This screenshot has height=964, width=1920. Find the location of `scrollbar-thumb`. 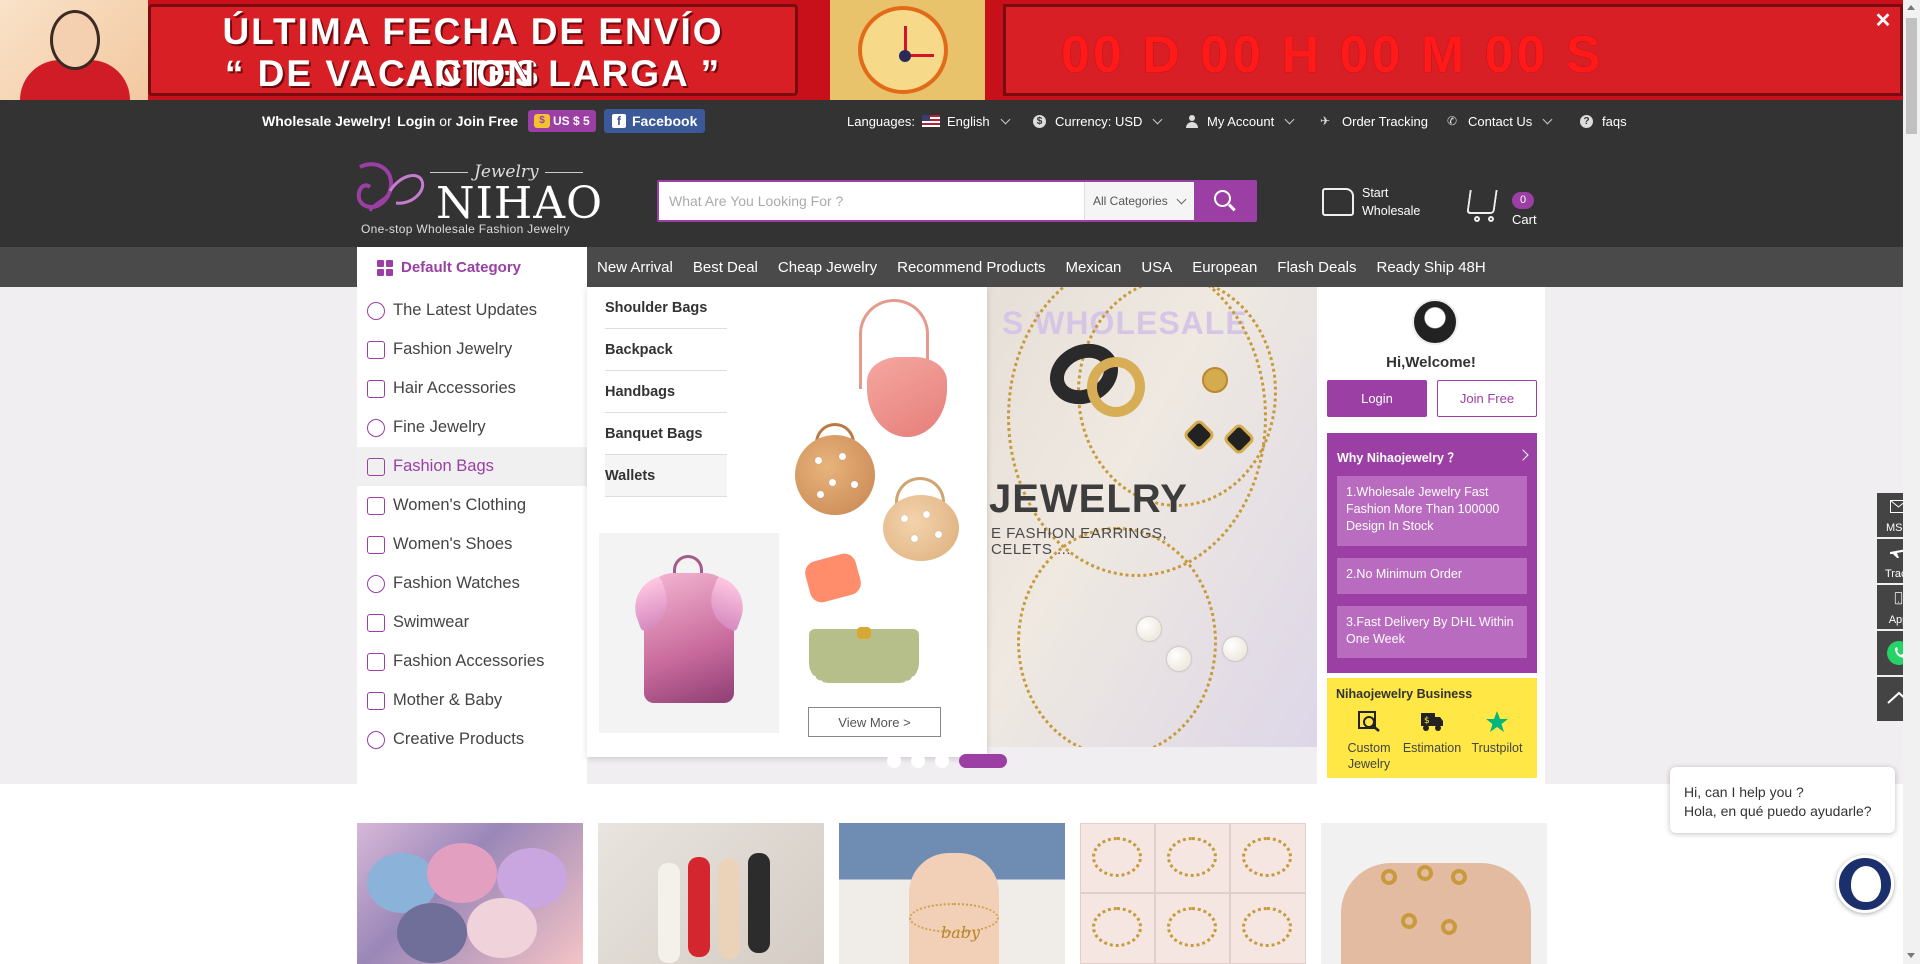

scrollbar-thumb is located at coordinates (1911, 76).